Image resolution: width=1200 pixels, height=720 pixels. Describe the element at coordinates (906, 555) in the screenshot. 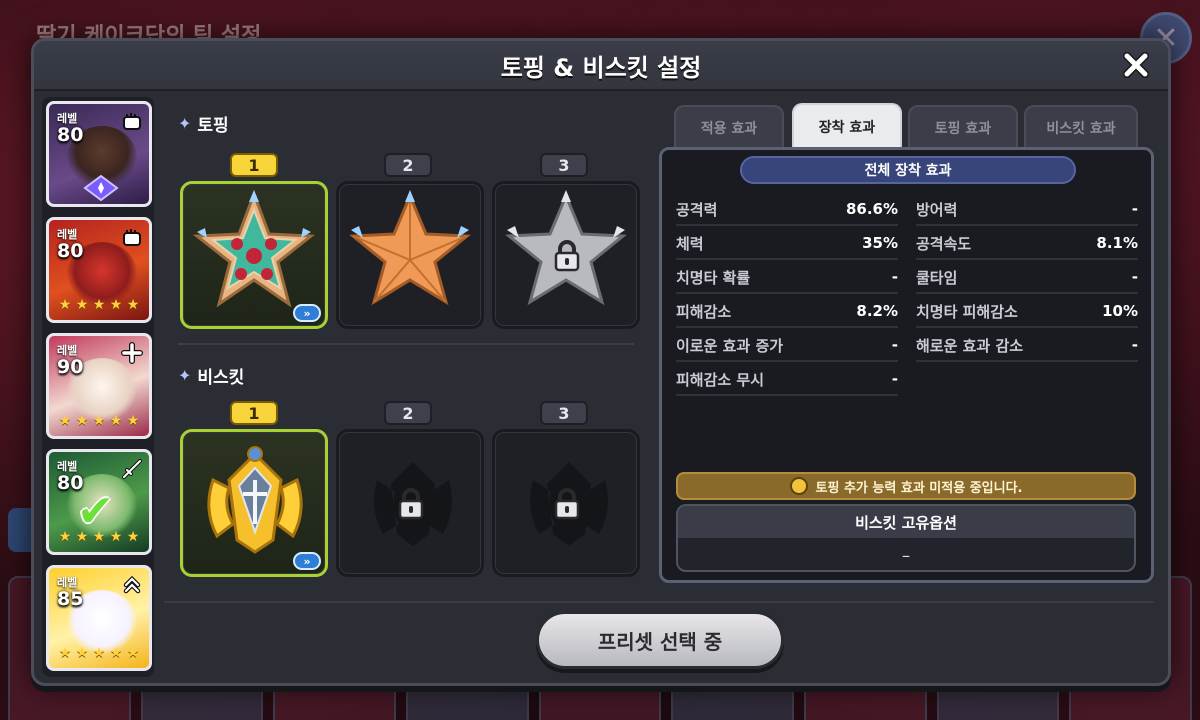

I see `biscuit-option-value: –` at that location.